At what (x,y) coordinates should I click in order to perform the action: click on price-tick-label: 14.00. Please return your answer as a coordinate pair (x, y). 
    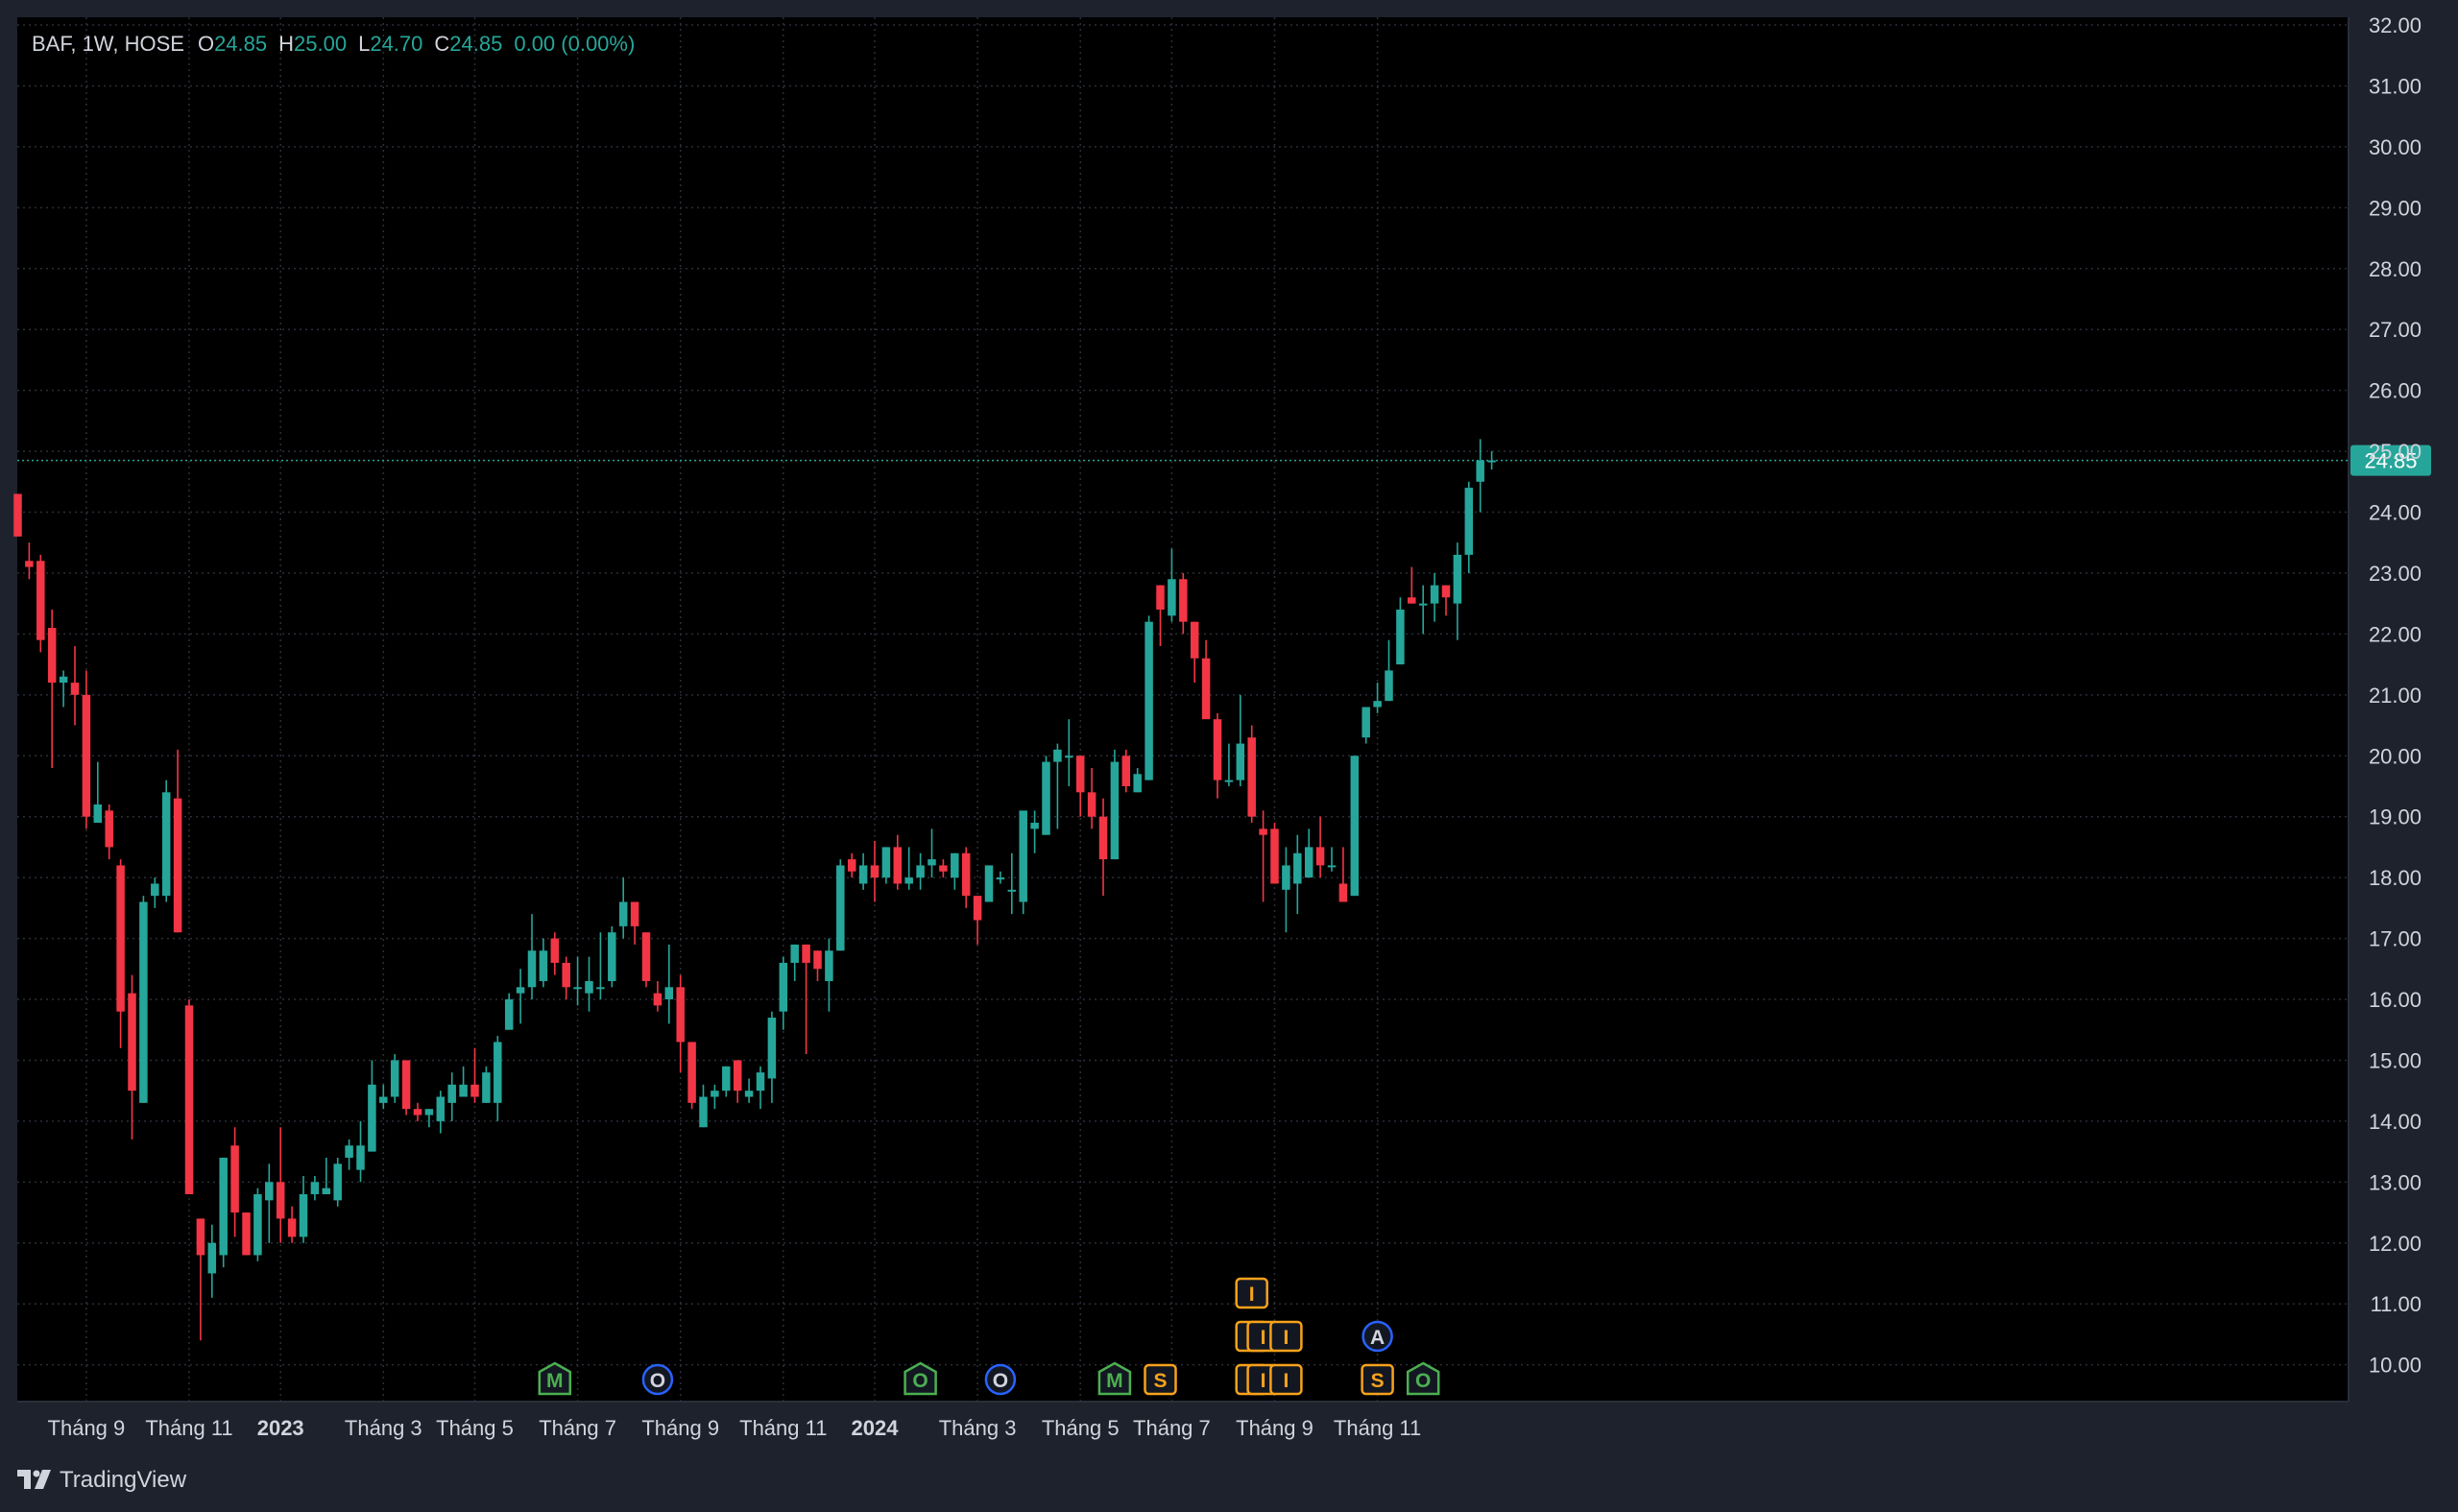
    Looking at the image, I should click on (2395, 1122).